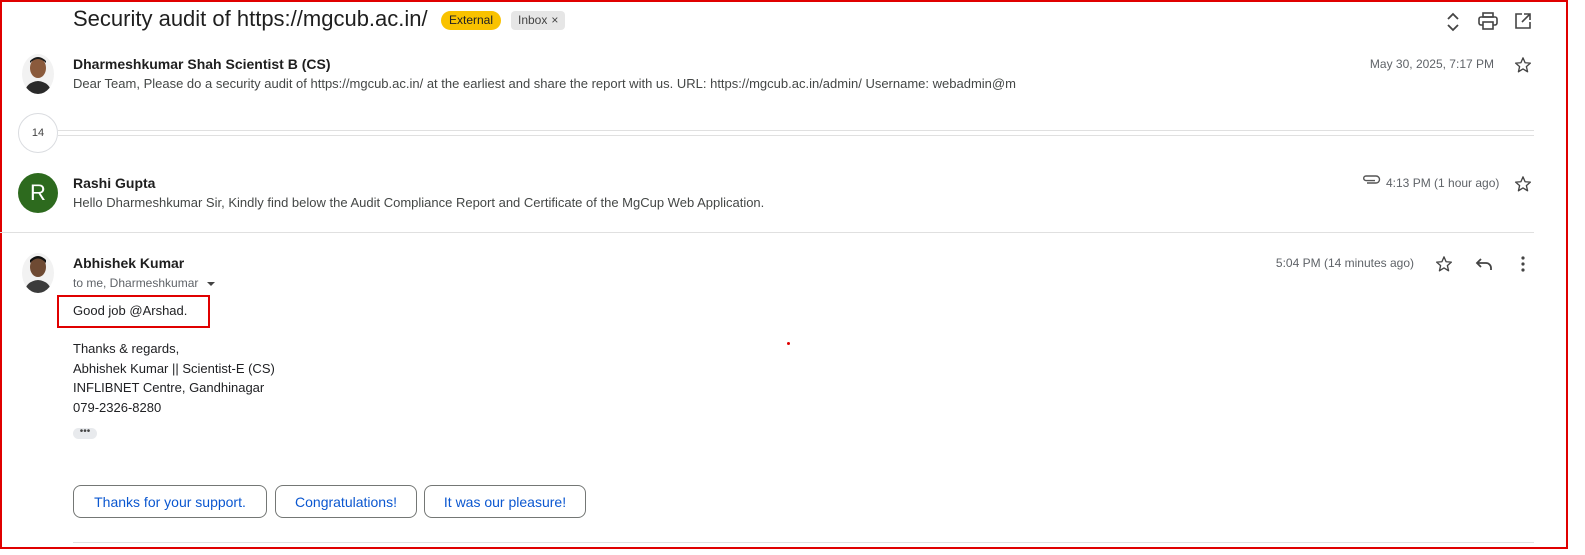  I want to click on smart-reply-button: Thanks for your support., so click(170, 501).